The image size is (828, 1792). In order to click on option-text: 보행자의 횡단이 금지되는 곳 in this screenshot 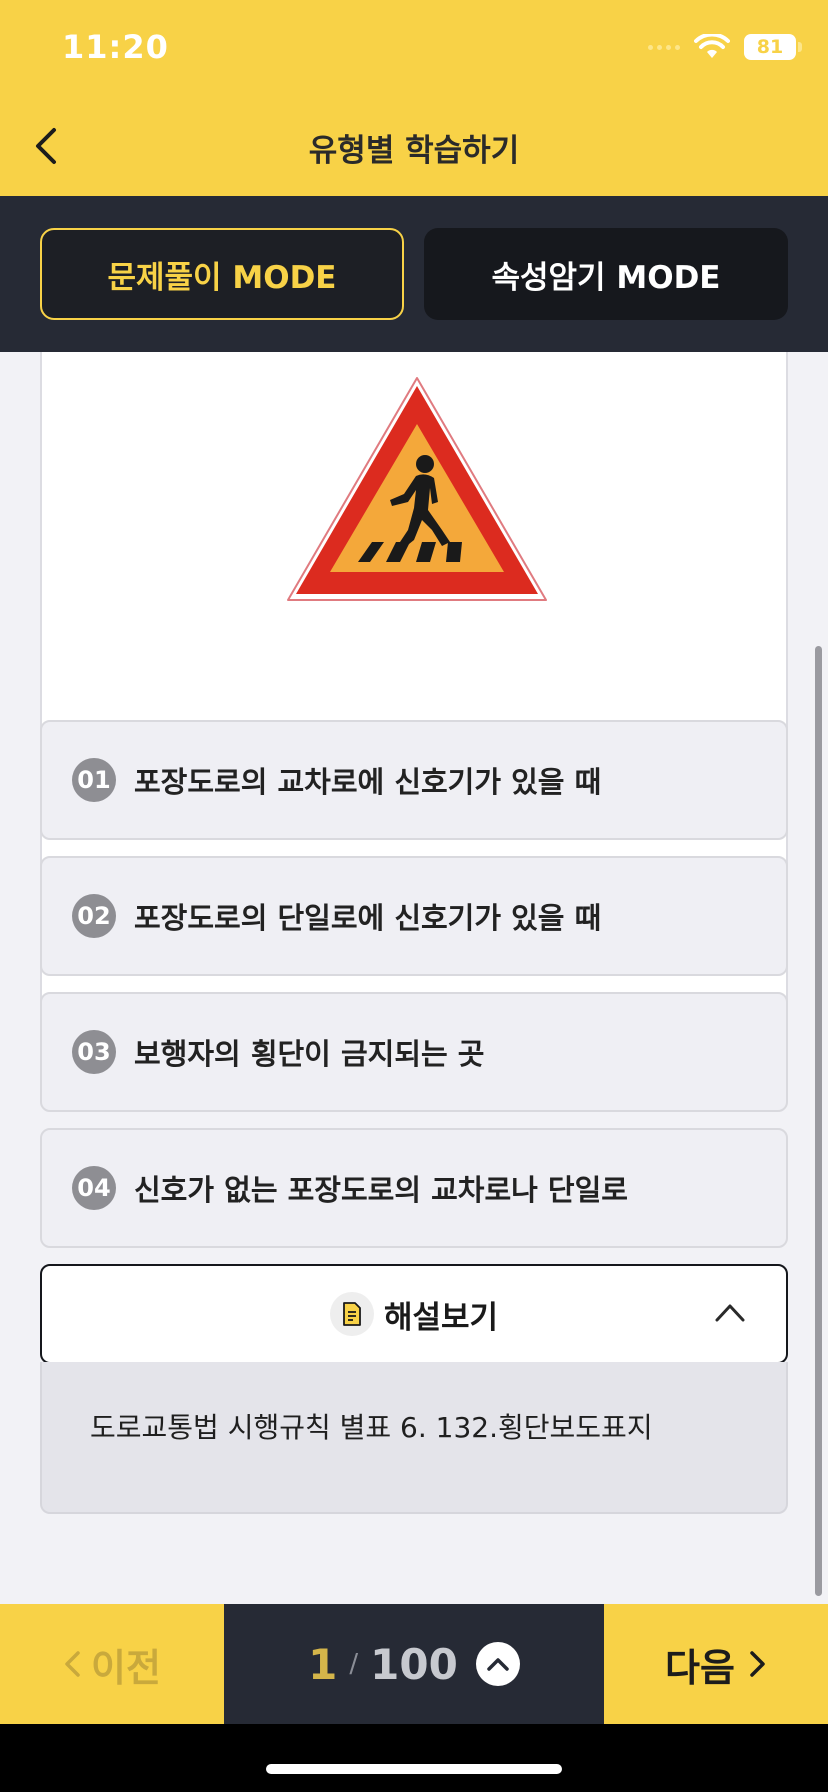, I will do `click(309, 1054)`.